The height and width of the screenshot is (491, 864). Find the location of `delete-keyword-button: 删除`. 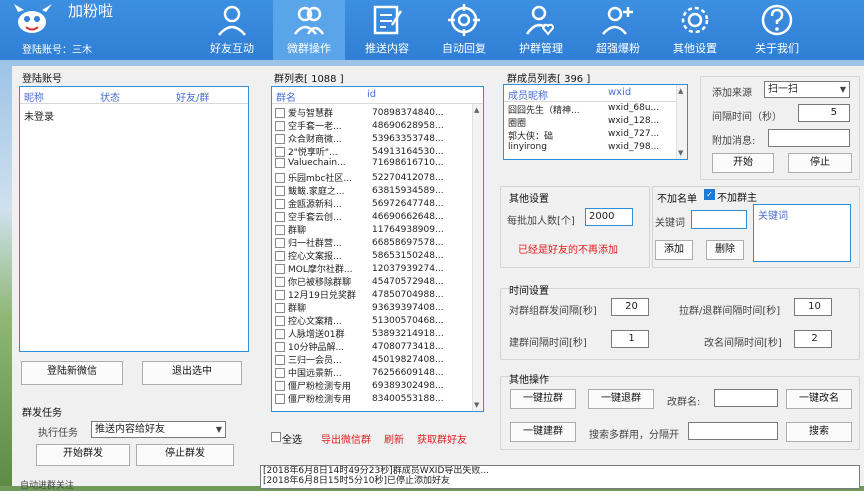

delete-keyword-button: 删除 is located at coordinates (725, 250).